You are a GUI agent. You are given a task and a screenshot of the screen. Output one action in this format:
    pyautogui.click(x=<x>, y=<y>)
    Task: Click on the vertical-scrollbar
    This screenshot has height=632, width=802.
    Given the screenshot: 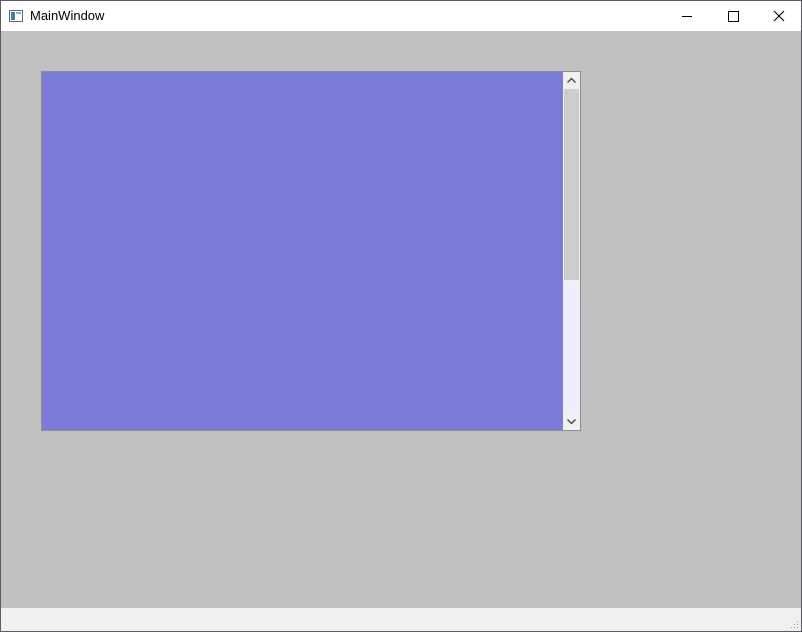 What is the action you would take?
    pyautogui.click(x=571, y=251)
    